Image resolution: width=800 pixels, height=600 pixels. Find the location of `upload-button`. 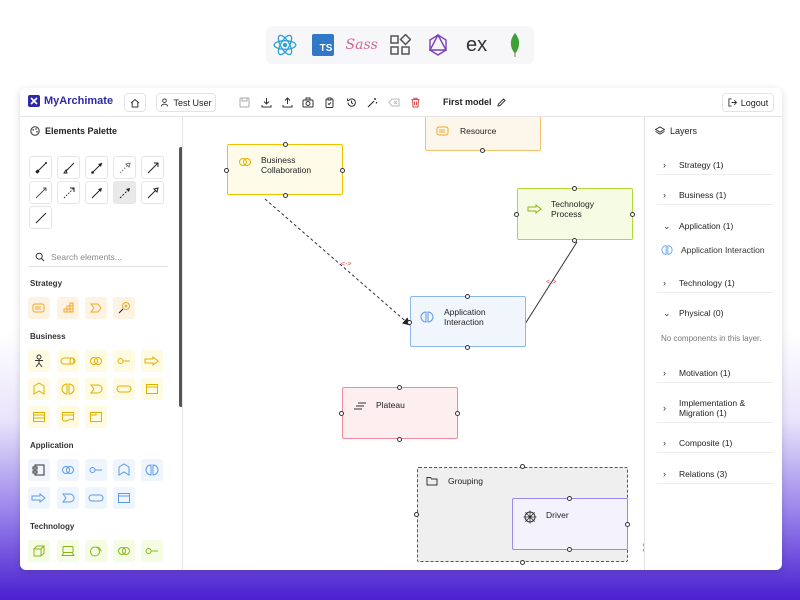

upload-button is located at coordinates (287, 102).